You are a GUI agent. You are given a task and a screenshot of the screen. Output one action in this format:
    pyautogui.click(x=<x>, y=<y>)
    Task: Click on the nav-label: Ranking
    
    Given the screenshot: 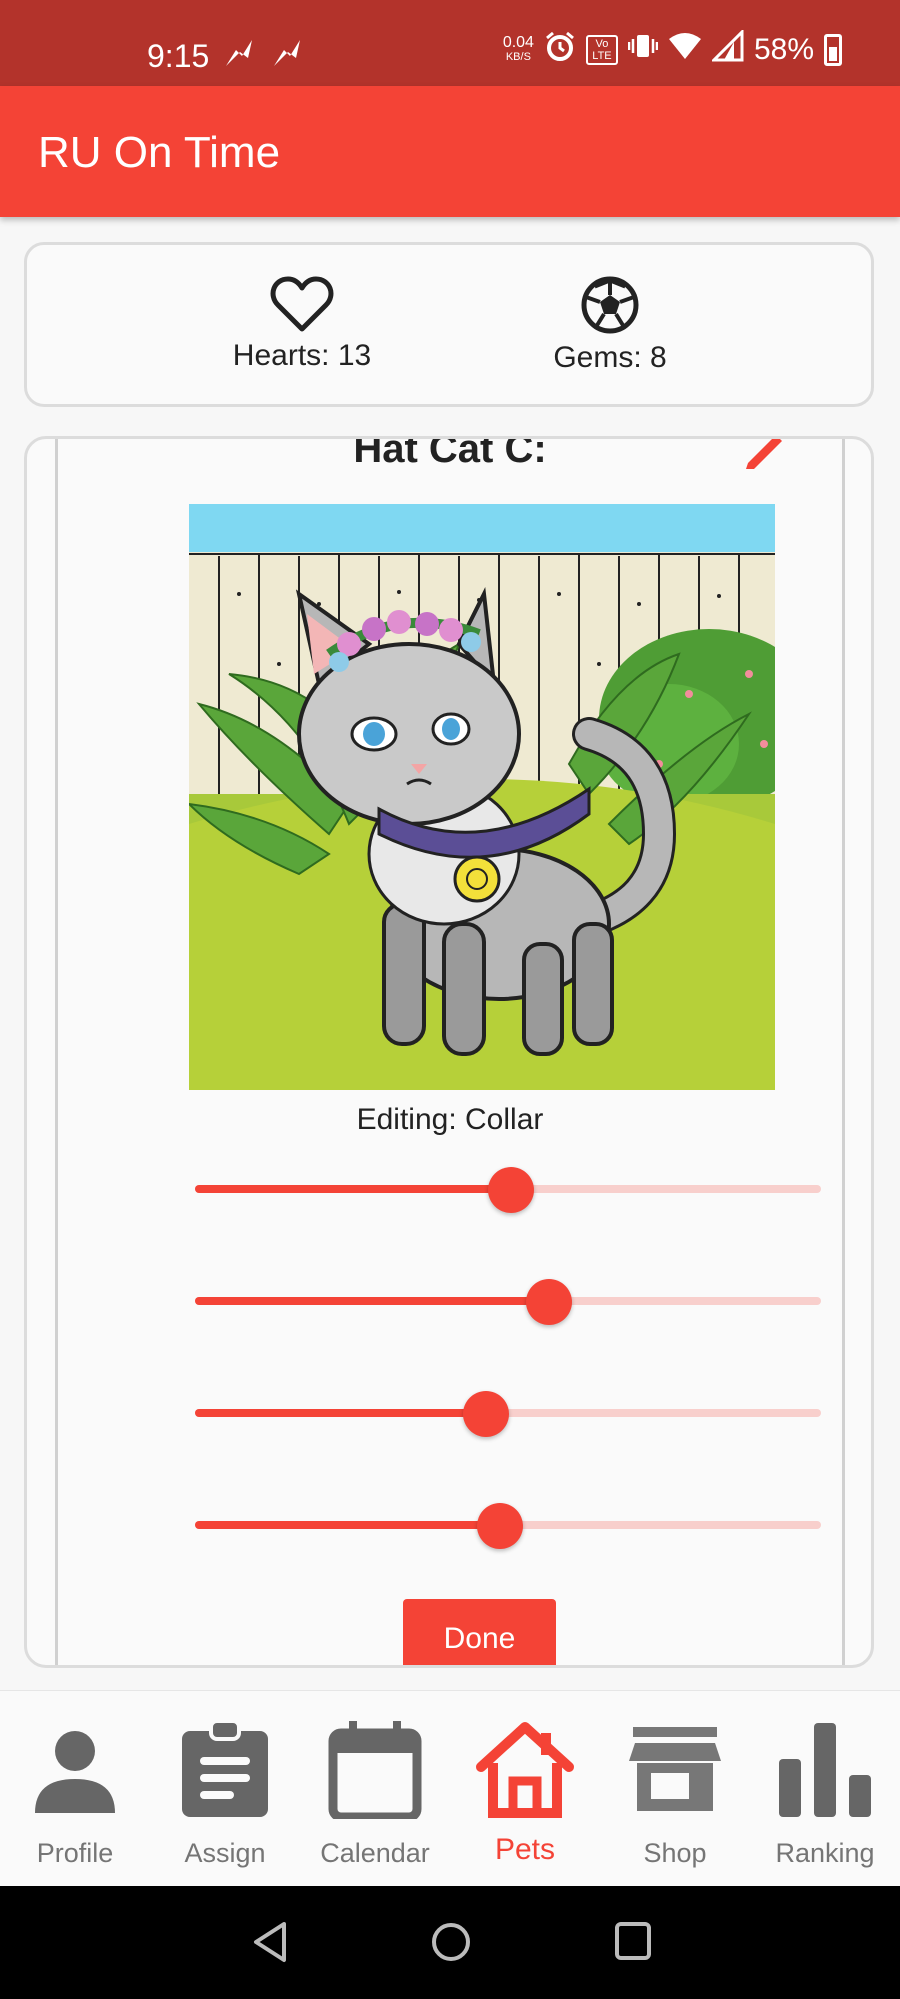 What is the action you would take?
    pyautogui.click(x=825, y=1853)
    